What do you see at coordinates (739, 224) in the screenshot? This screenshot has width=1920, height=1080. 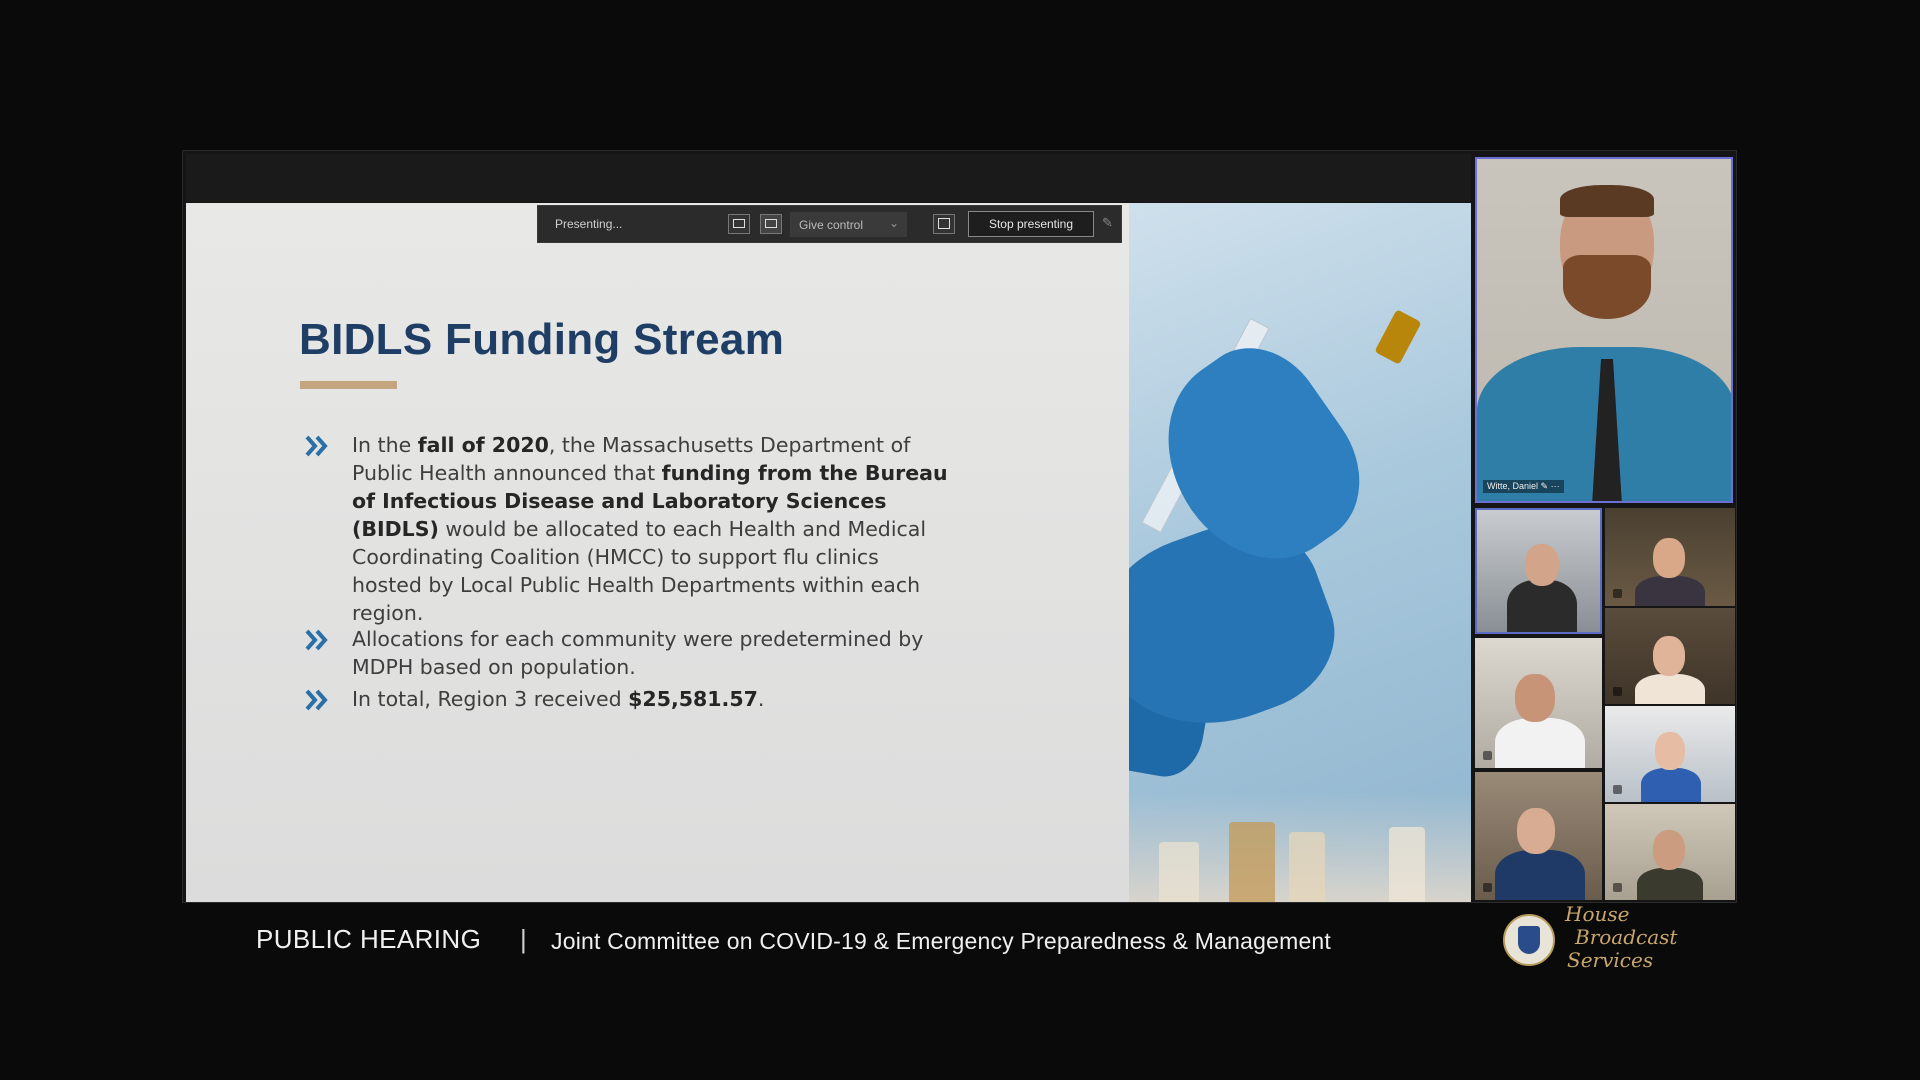 I see `window-view-icon` at bounding box center [739, 224].